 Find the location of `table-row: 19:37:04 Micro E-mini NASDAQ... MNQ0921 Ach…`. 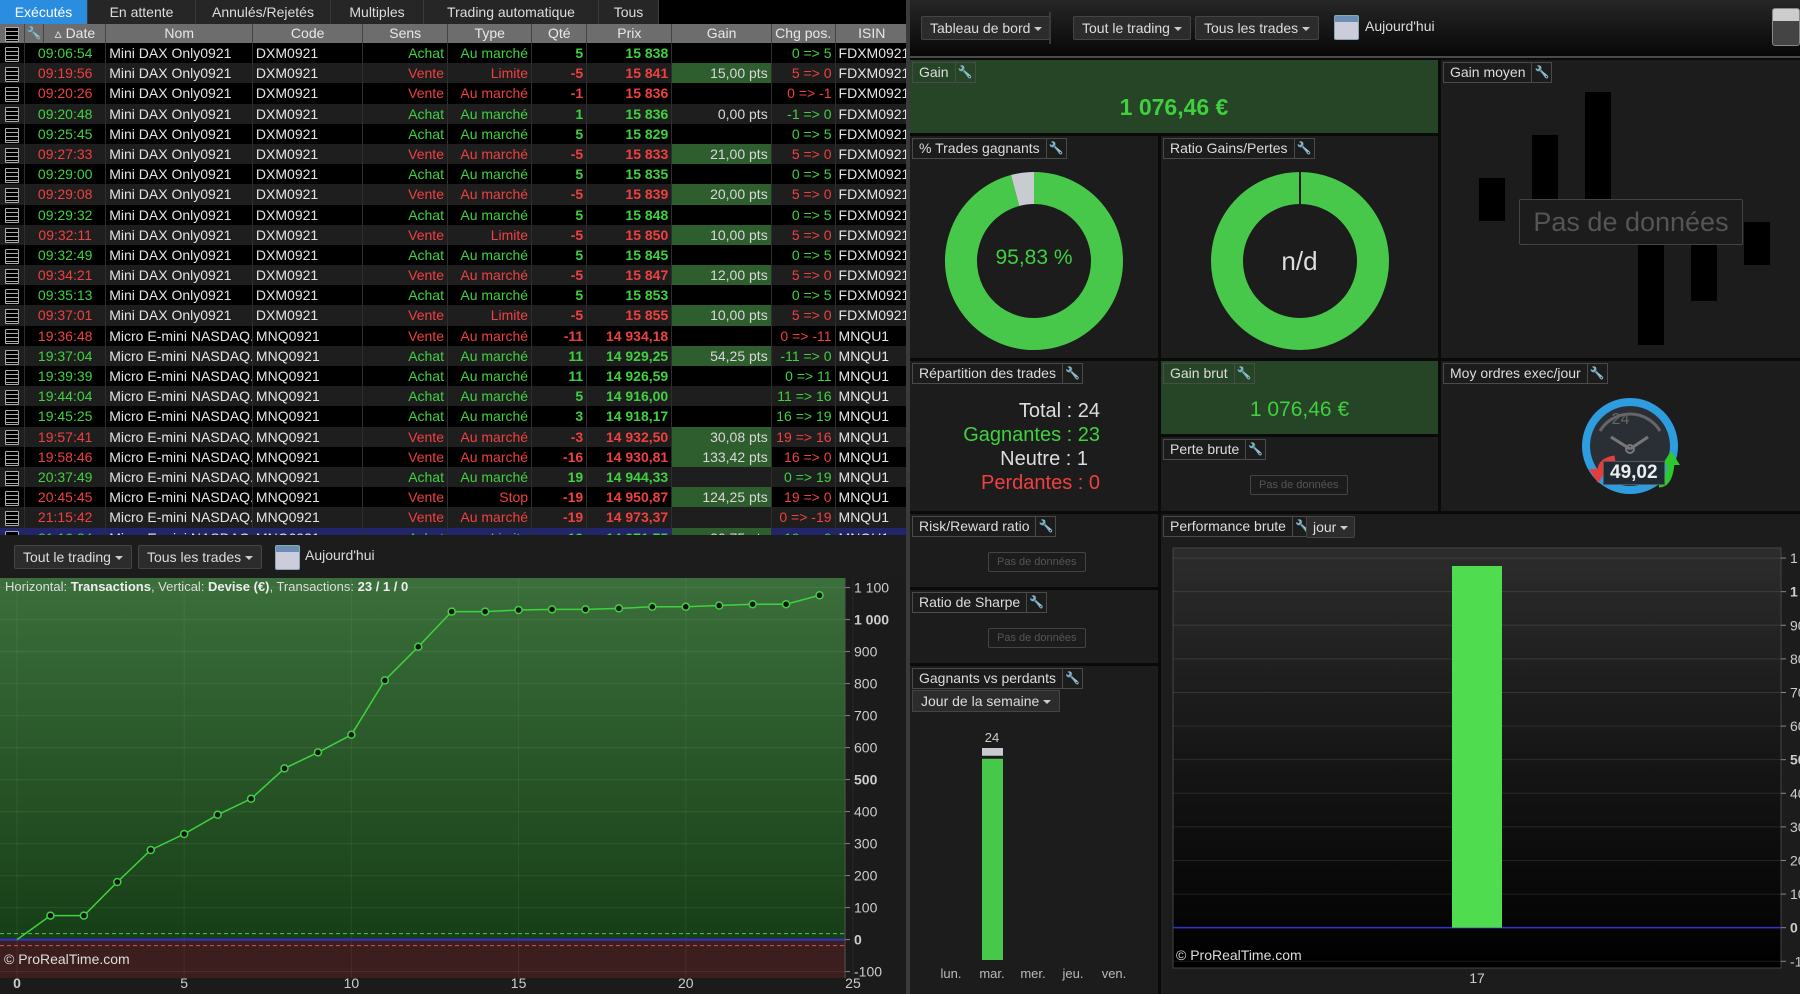

table-row: 19:37:04 Micro E-mini NASDAQ... MNQ0921 Ach… is located at coordinates (454, 355).